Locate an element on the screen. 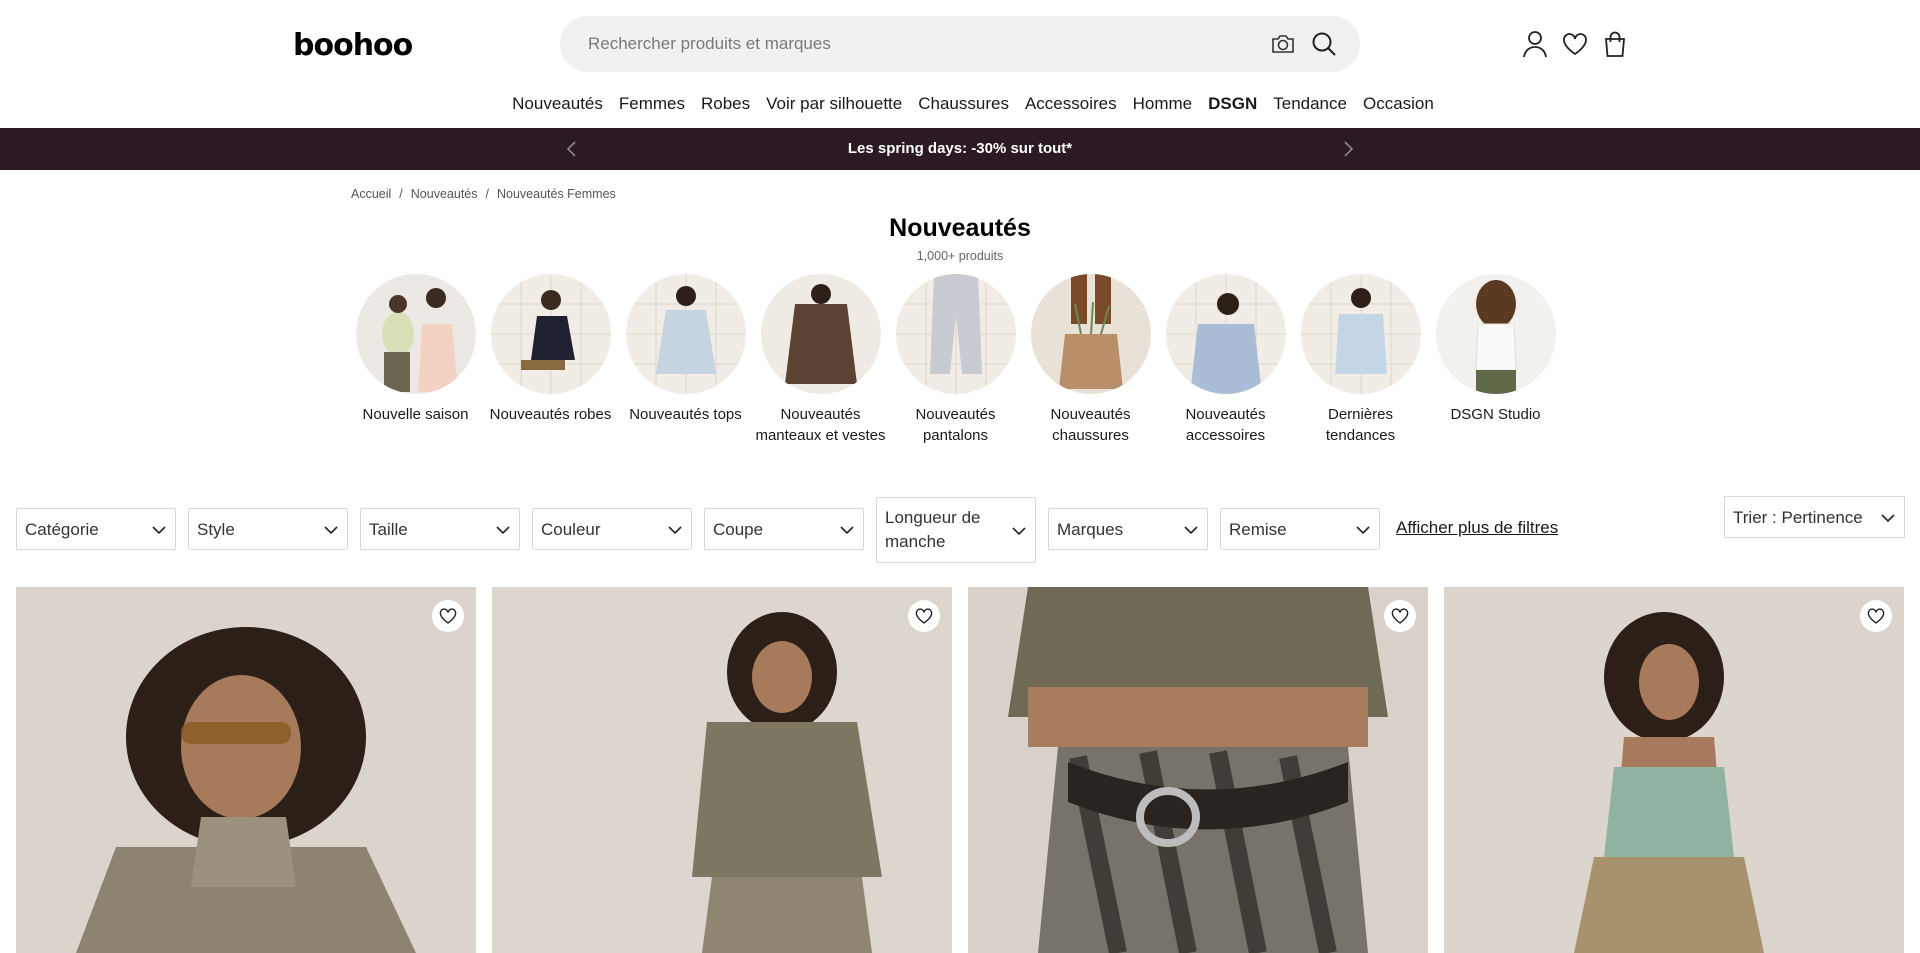  nav-item-tendance: Tendance is located at coordinates (1310, 107).